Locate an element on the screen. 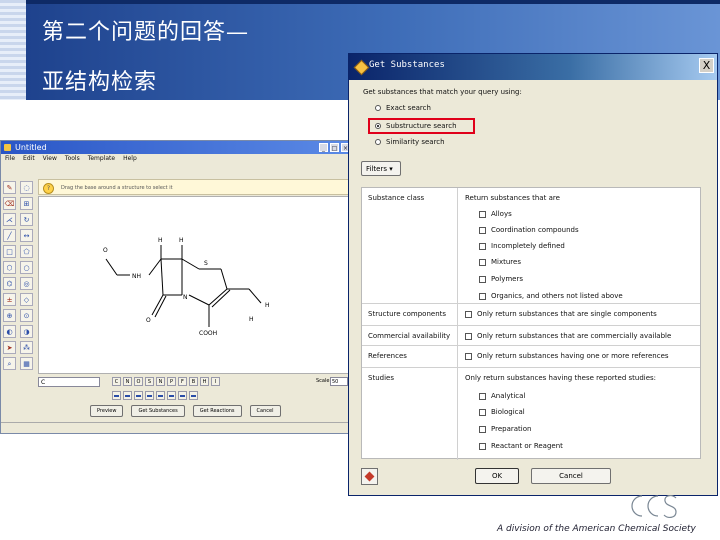  ring-lock-icon: ◐ is located at coordinates (9, 331).